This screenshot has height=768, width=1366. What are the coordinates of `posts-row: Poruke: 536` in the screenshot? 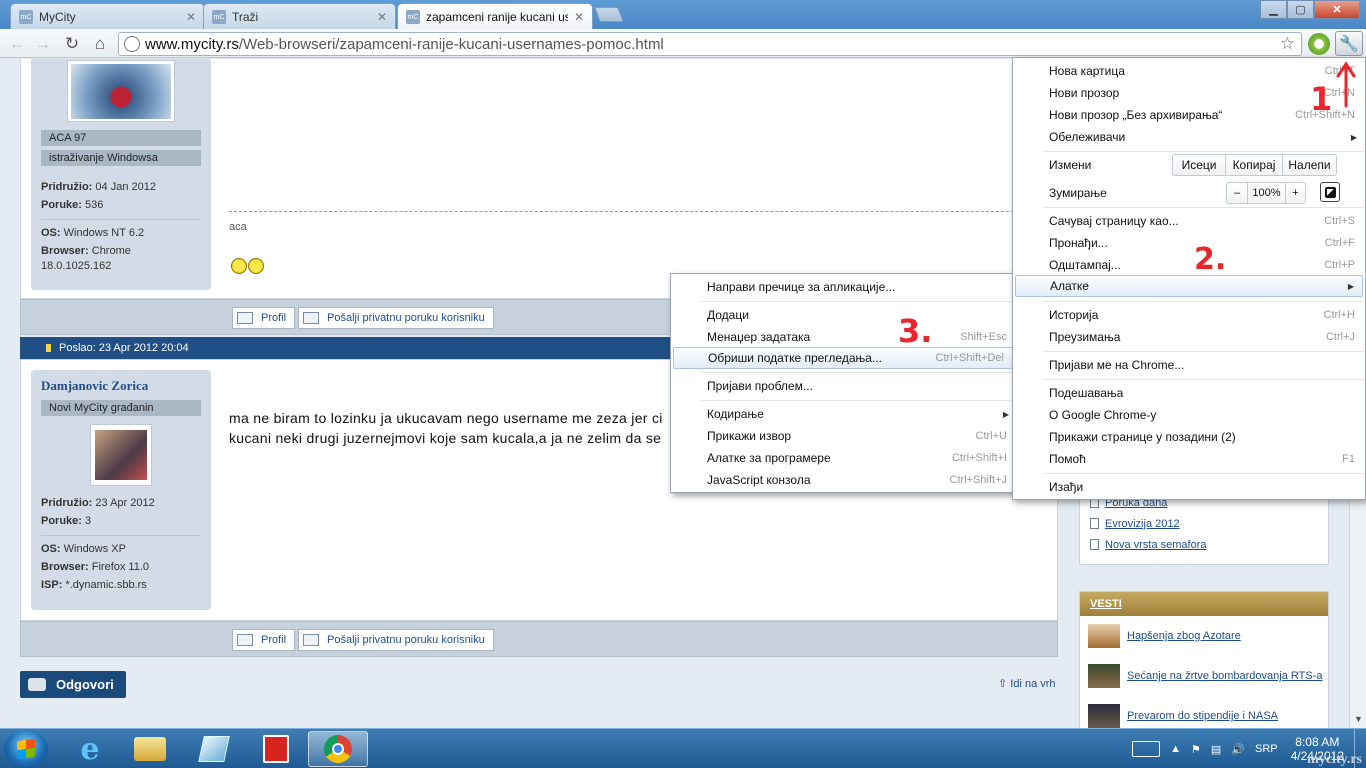 It's located at (121, 205).